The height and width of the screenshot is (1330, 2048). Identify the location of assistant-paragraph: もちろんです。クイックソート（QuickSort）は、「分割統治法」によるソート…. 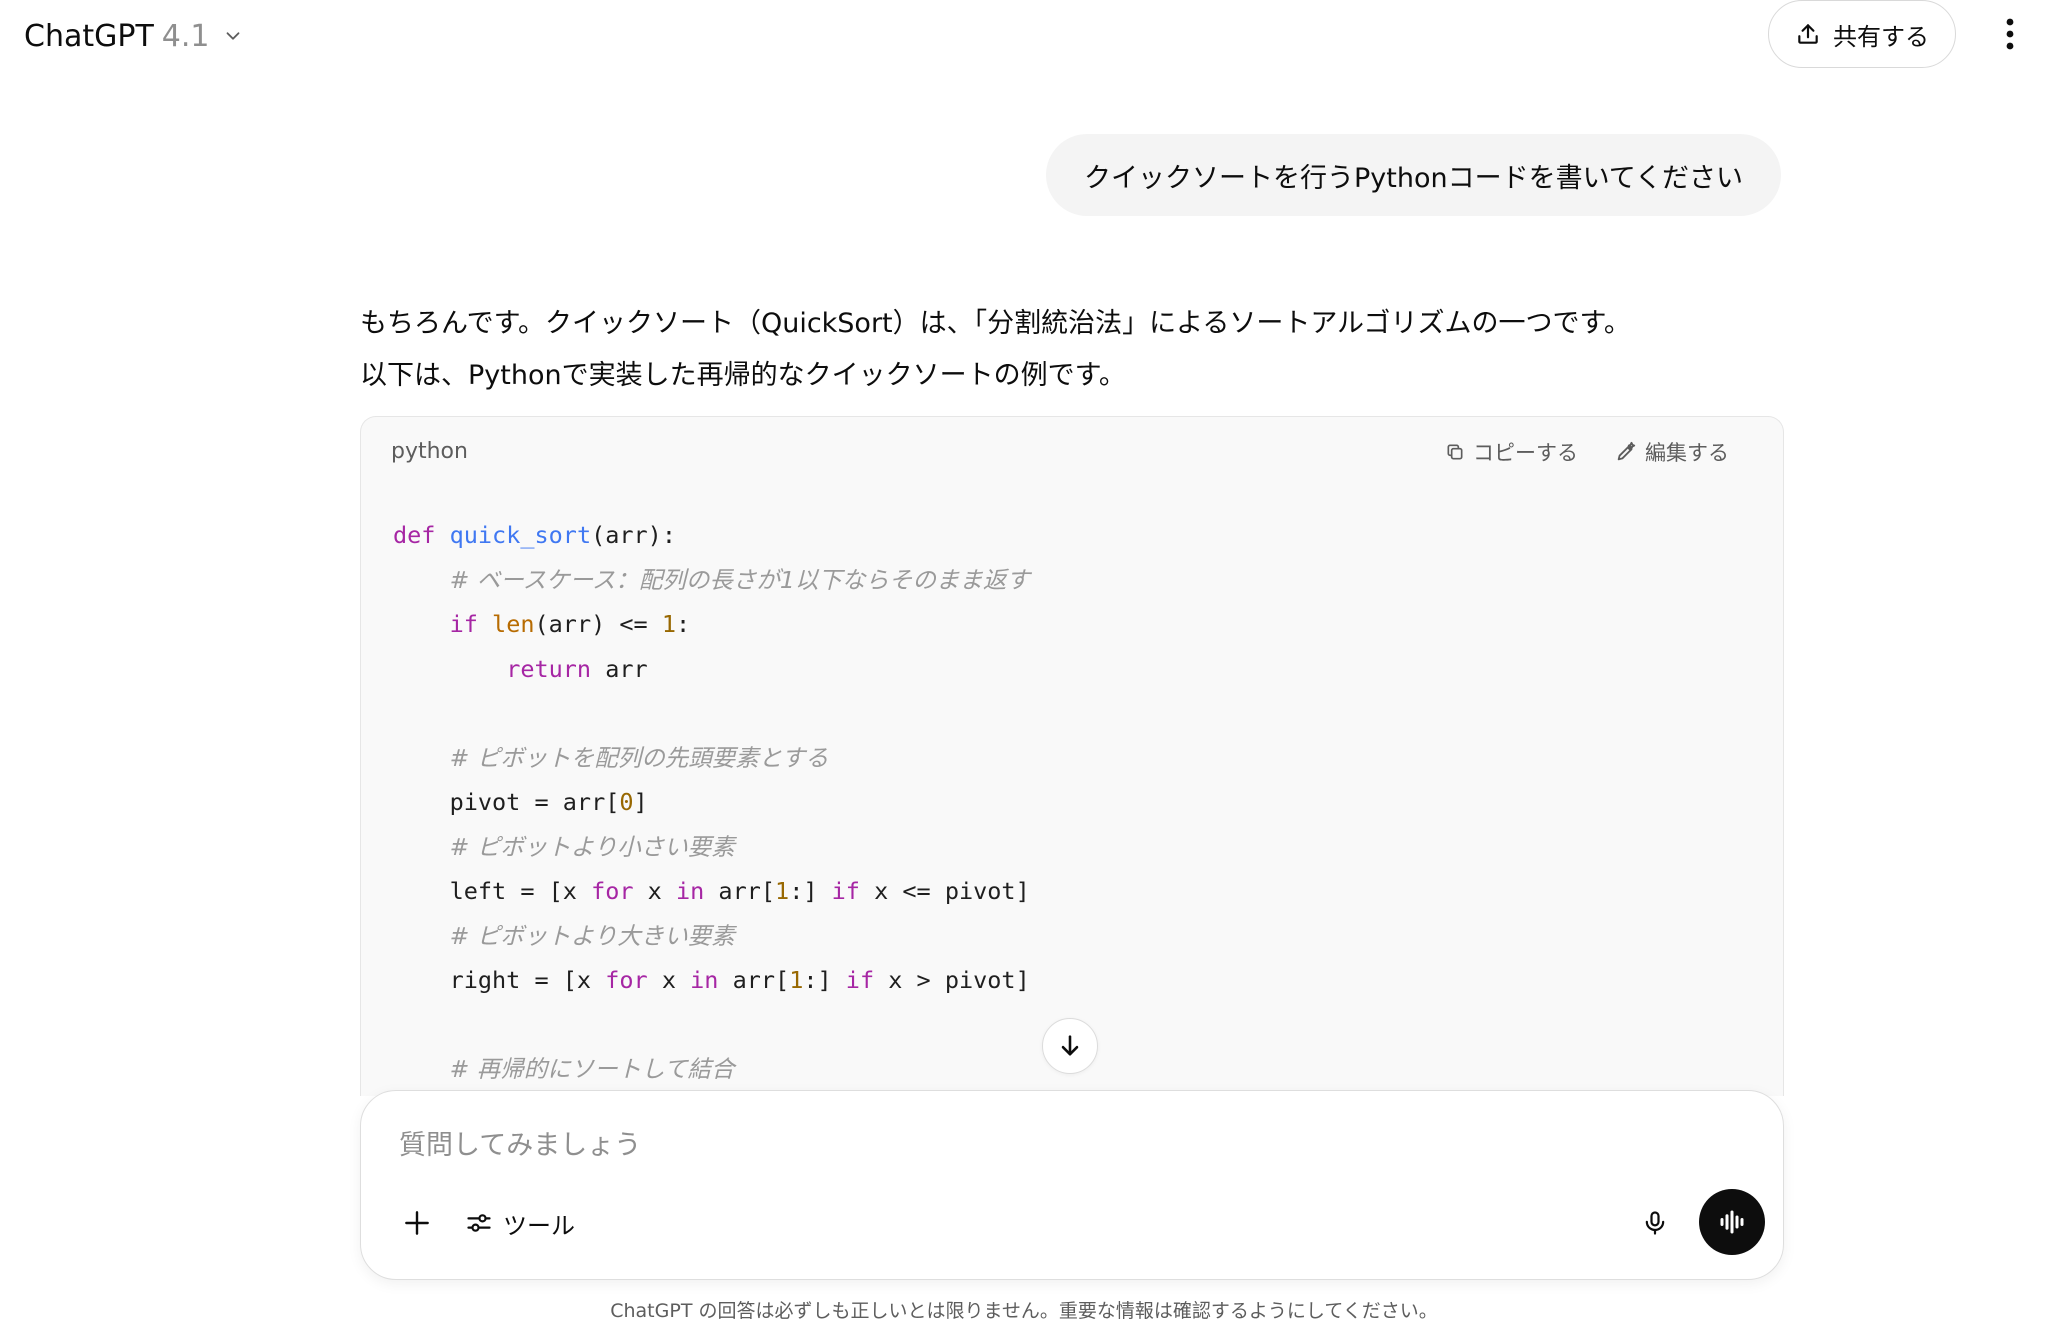
(995, 323).